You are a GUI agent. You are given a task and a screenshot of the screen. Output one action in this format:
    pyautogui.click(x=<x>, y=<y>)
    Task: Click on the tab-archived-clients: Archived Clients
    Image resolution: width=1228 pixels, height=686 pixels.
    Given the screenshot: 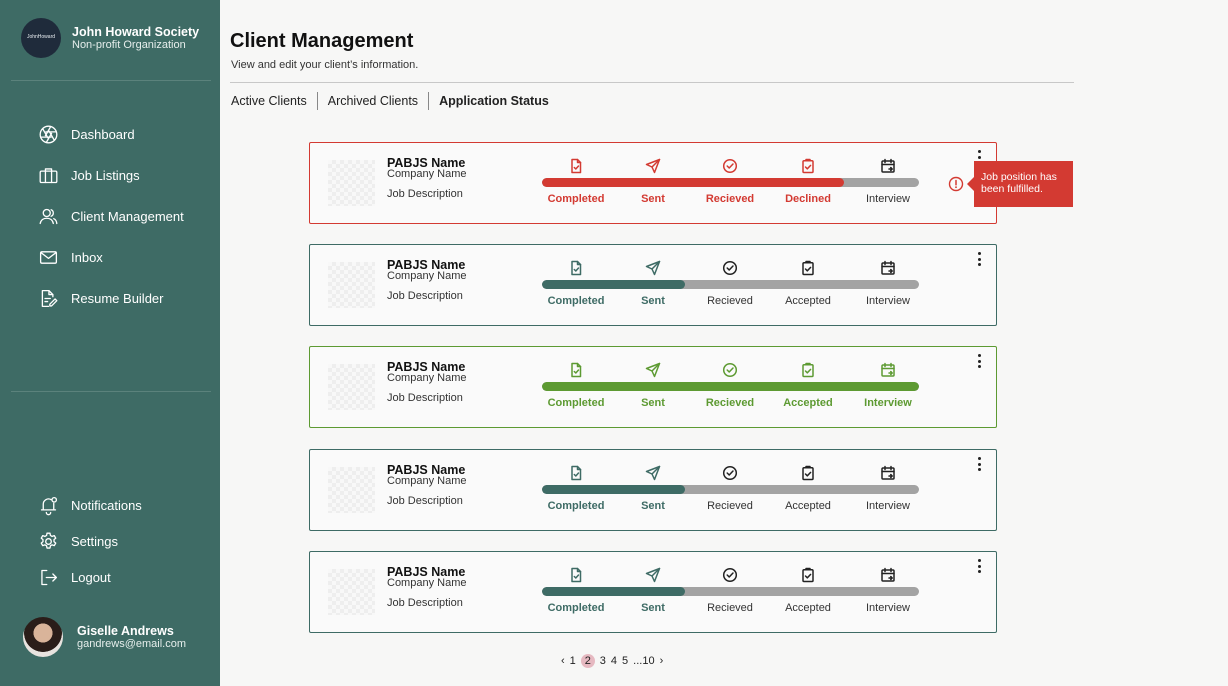 What is the action you would take?
    pyautogui.click(x=373, y=101)
    